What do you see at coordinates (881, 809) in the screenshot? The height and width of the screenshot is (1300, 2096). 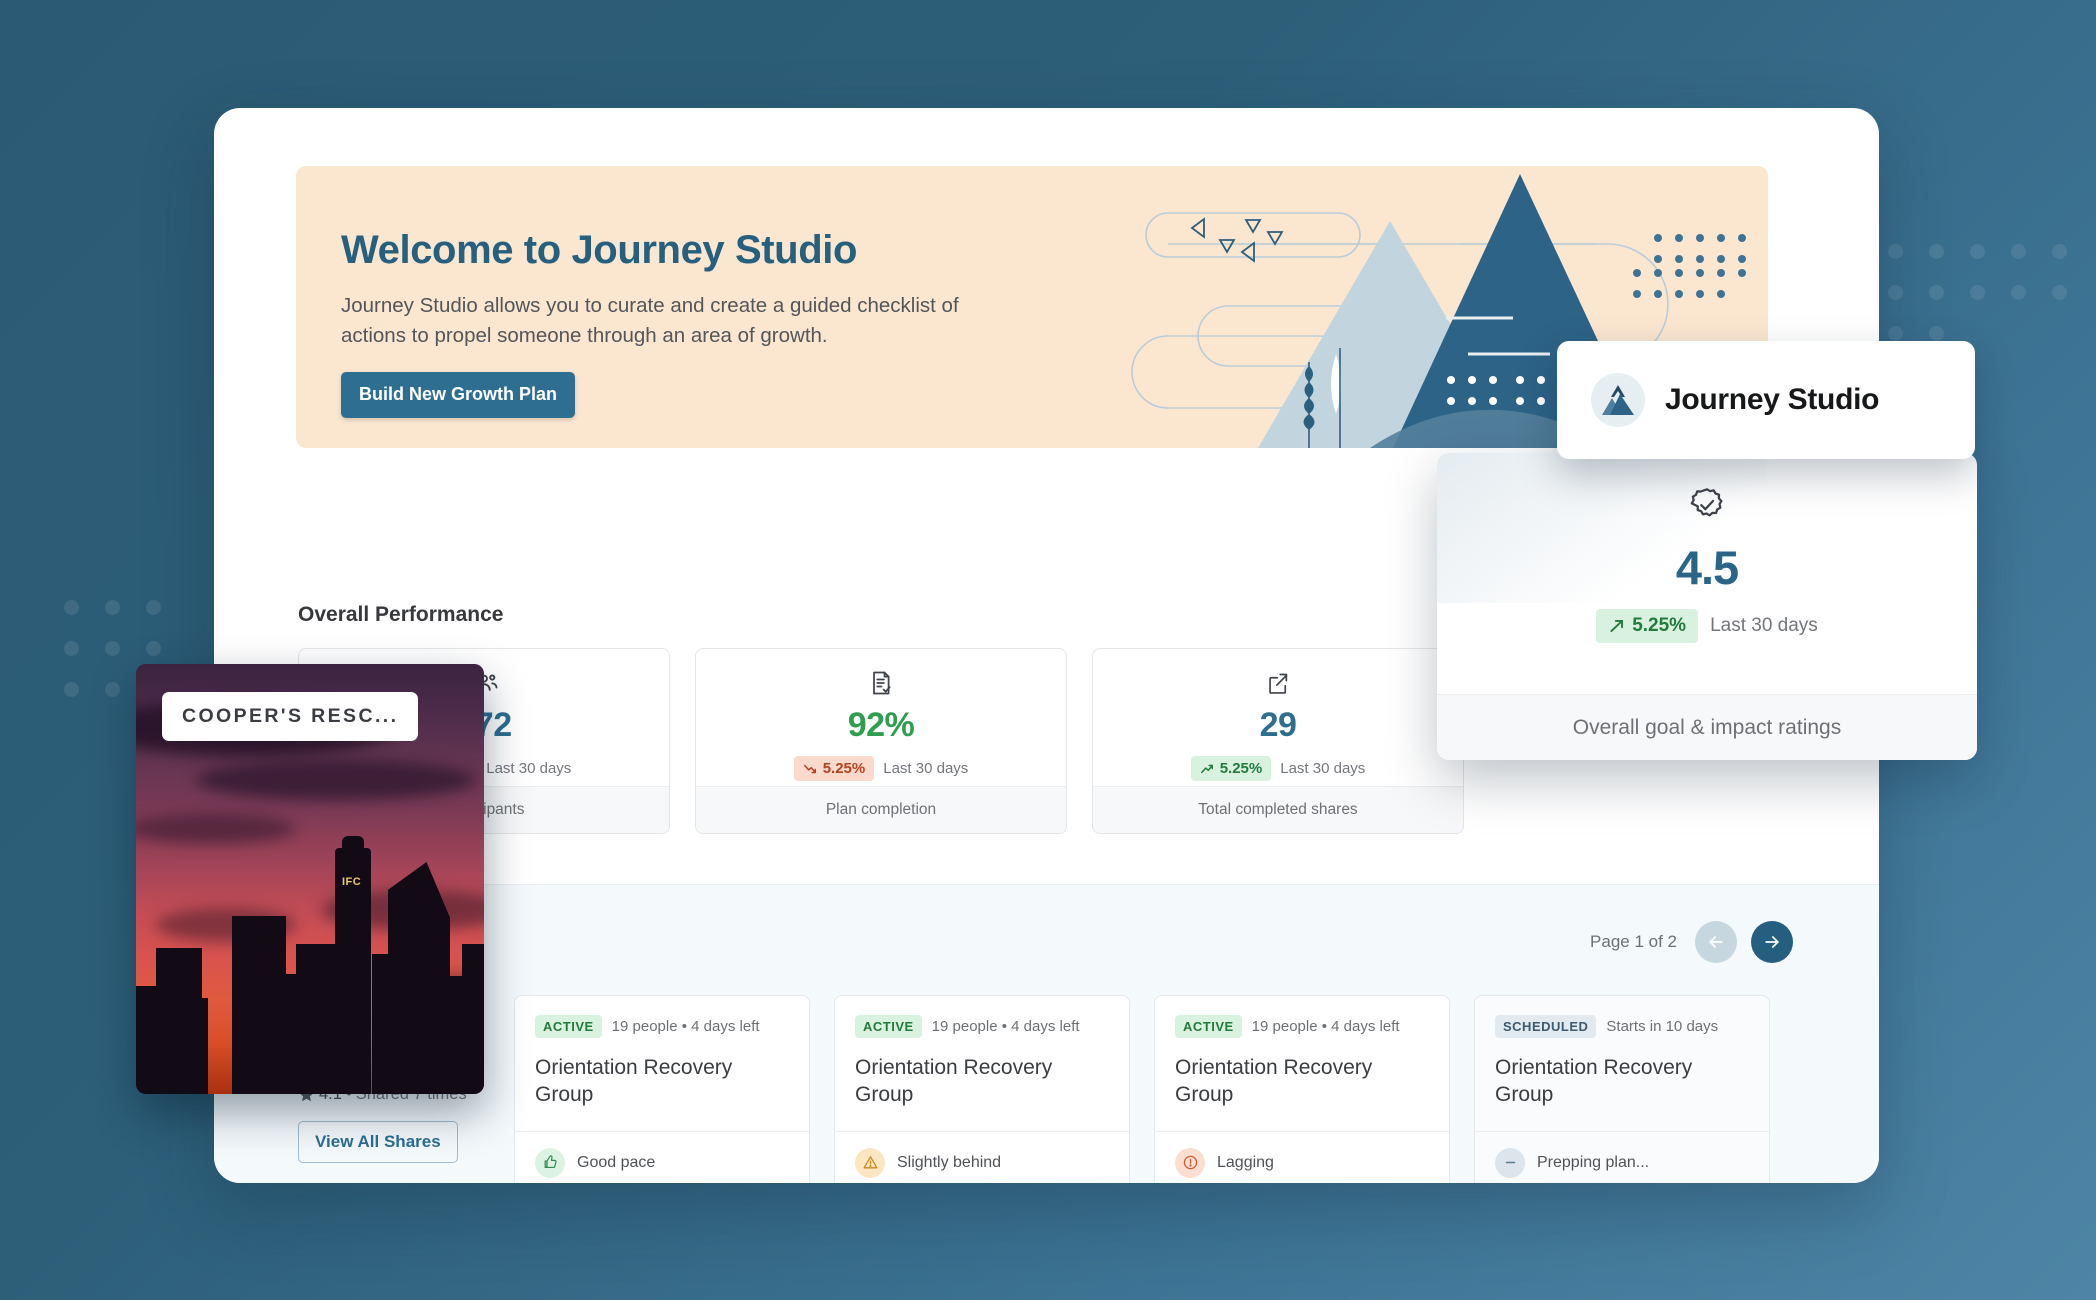 I see `stat-footer-label: Plan completion` at bounding box center [881, 809].